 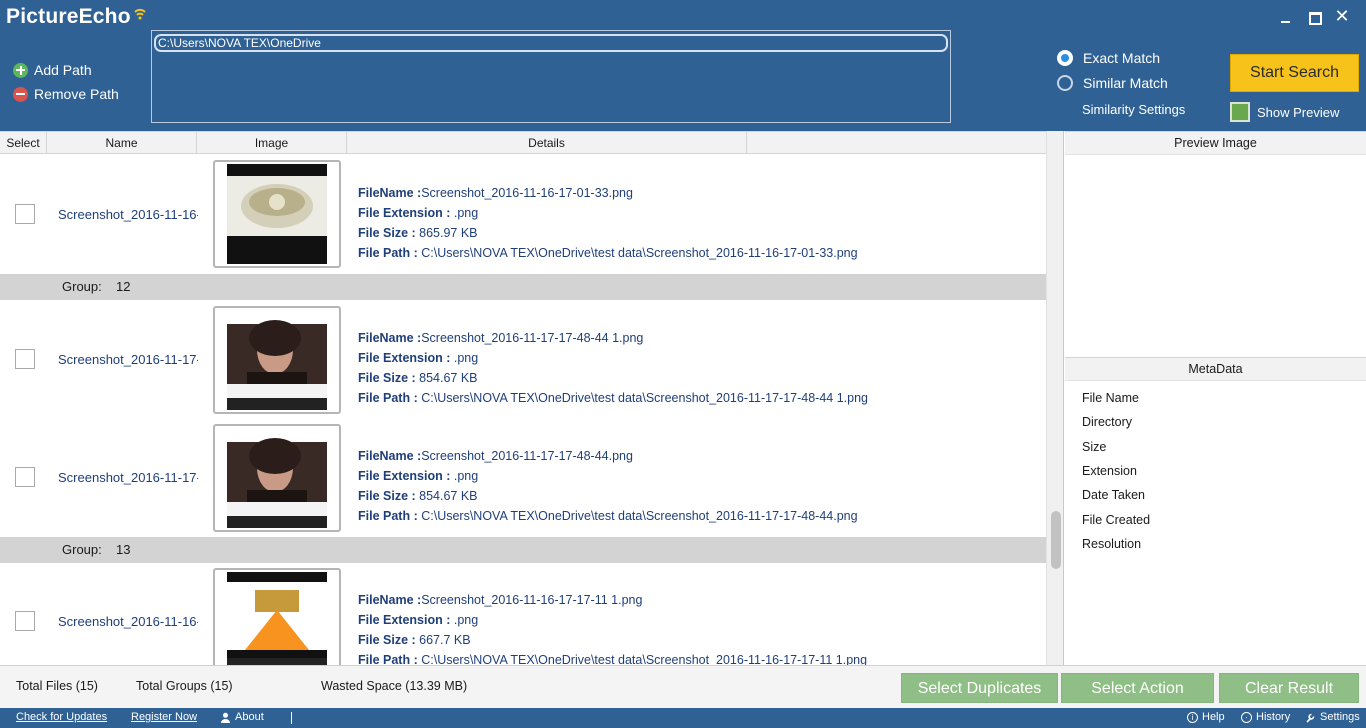 I want to click on settings-label: Settings, so click(x=1340, y=717).